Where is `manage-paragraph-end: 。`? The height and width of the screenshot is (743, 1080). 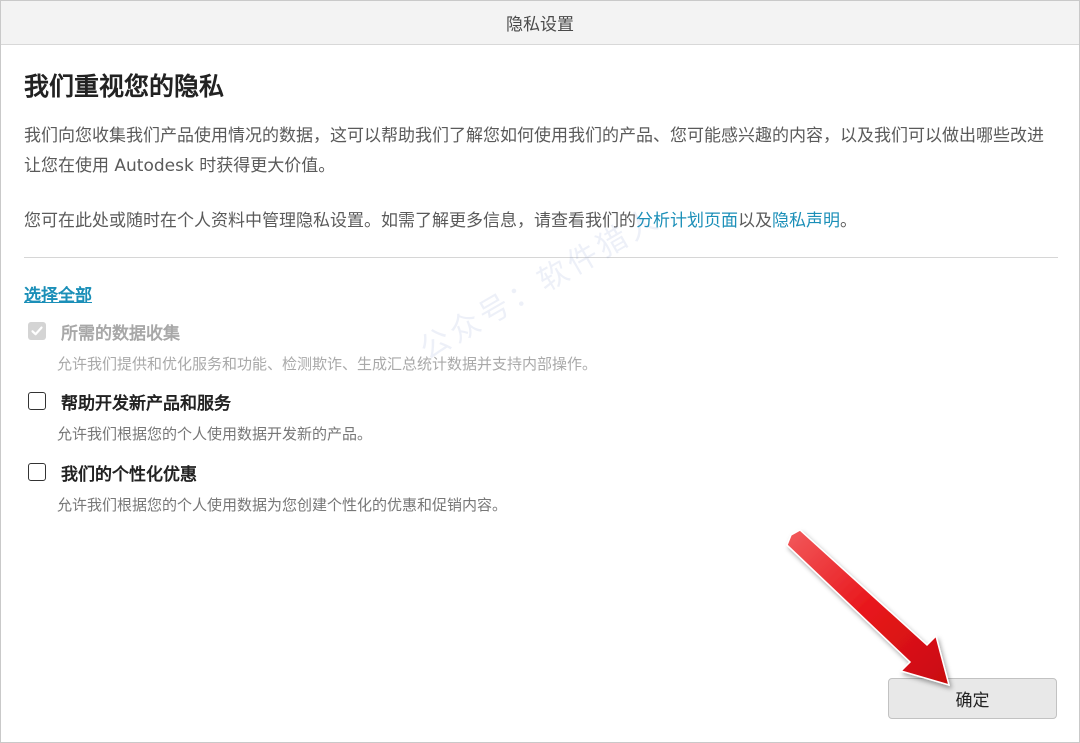 manage-paragraph-end: 。 is located at coordinates (848, 221).